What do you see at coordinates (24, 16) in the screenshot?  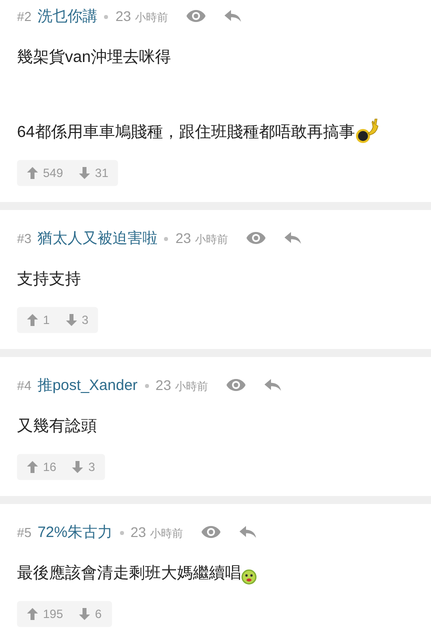 I see `post-number: #2` at bounding box center [24, 16].